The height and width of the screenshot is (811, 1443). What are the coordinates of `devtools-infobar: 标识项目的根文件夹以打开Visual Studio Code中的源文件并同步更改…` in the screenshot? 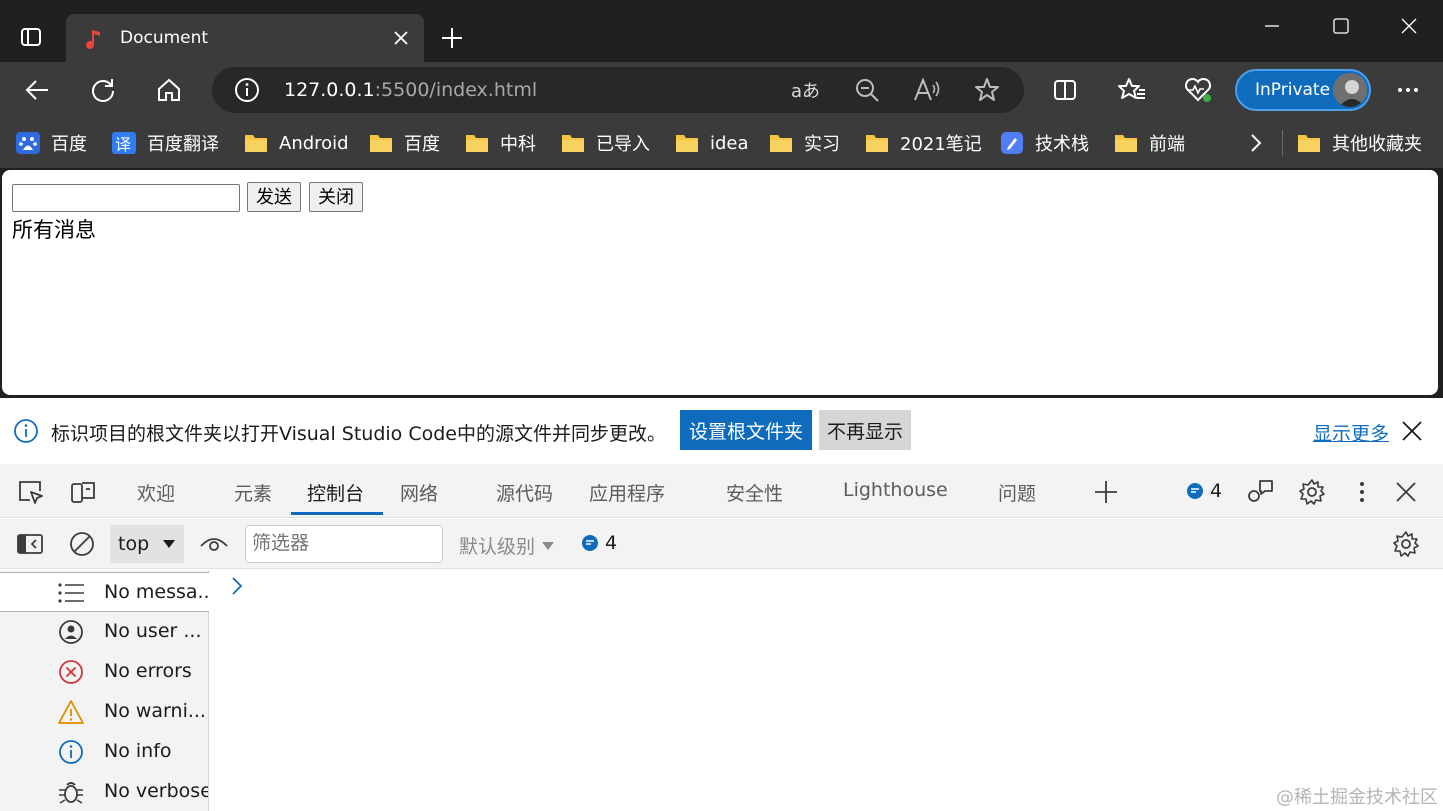 It's located at (721, 431).